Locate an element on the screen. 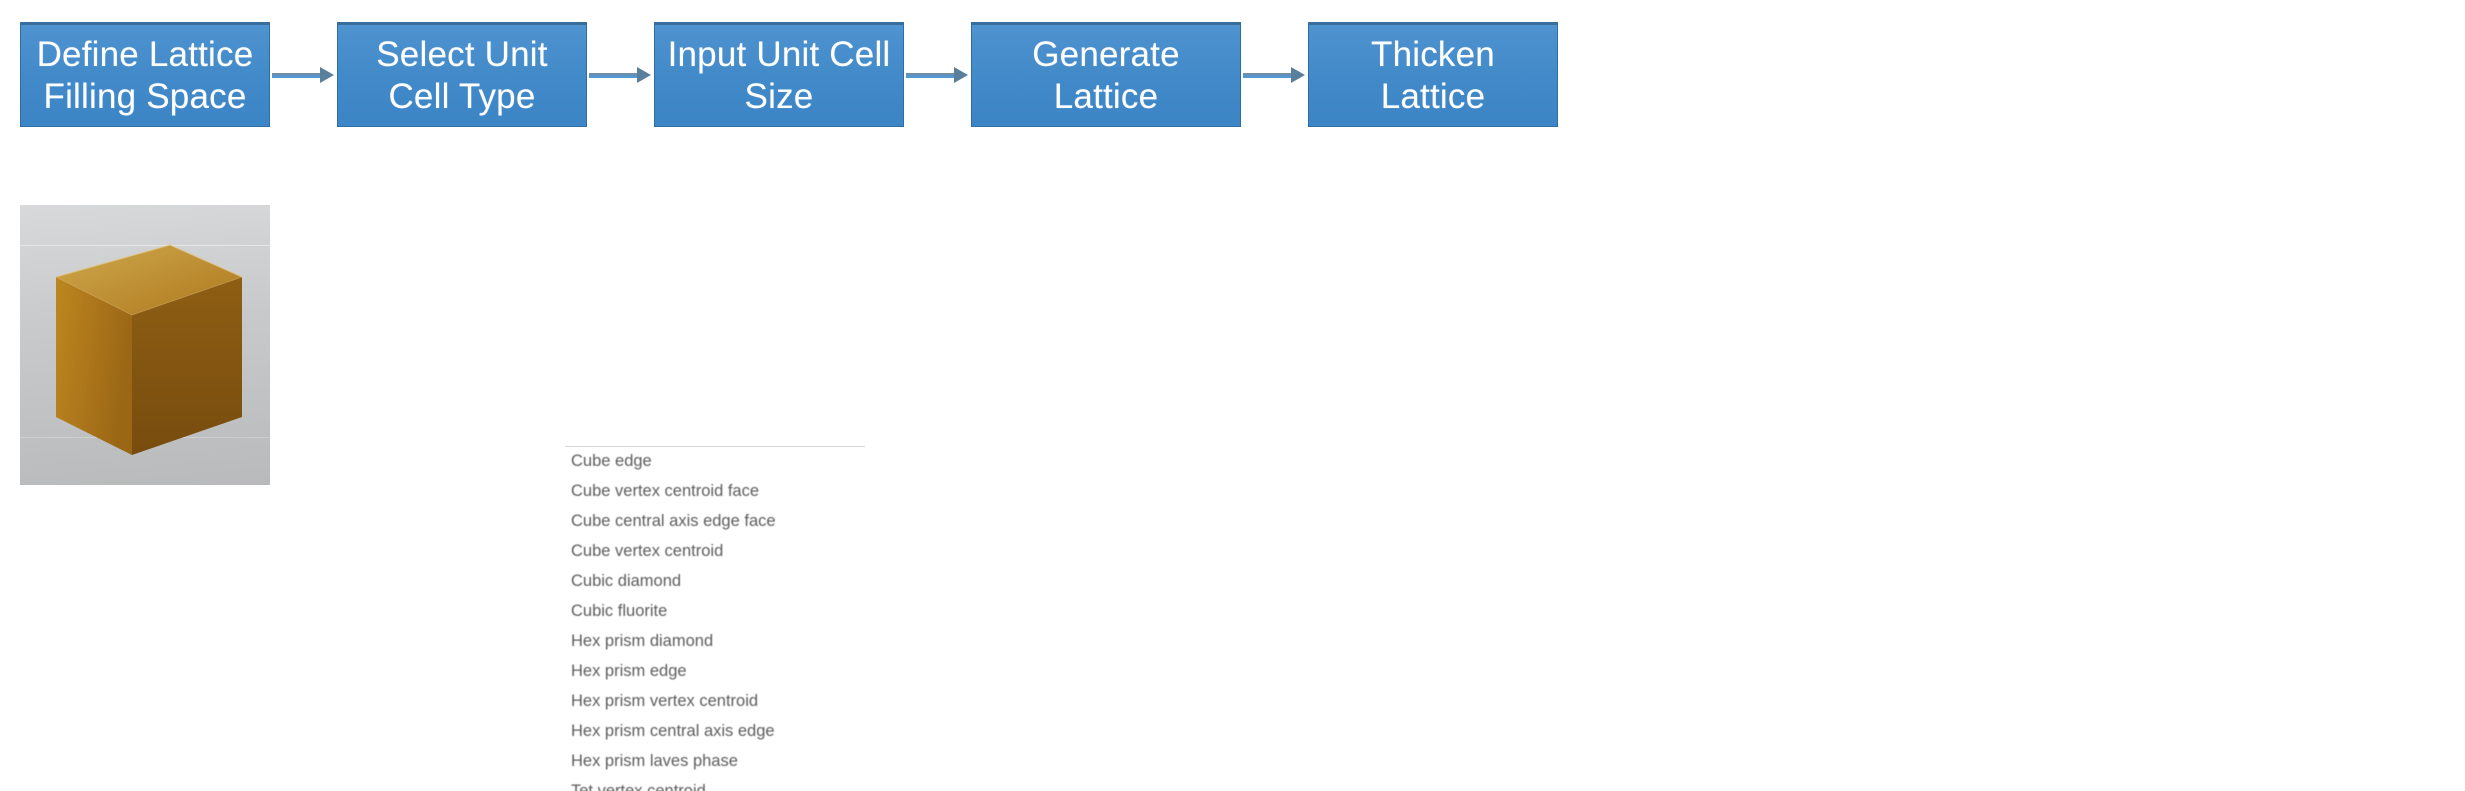 The width and height of the screenshot is (2465, 791). flow-step-label: Input Unit Cell Size is located at coordinates (779, 75).